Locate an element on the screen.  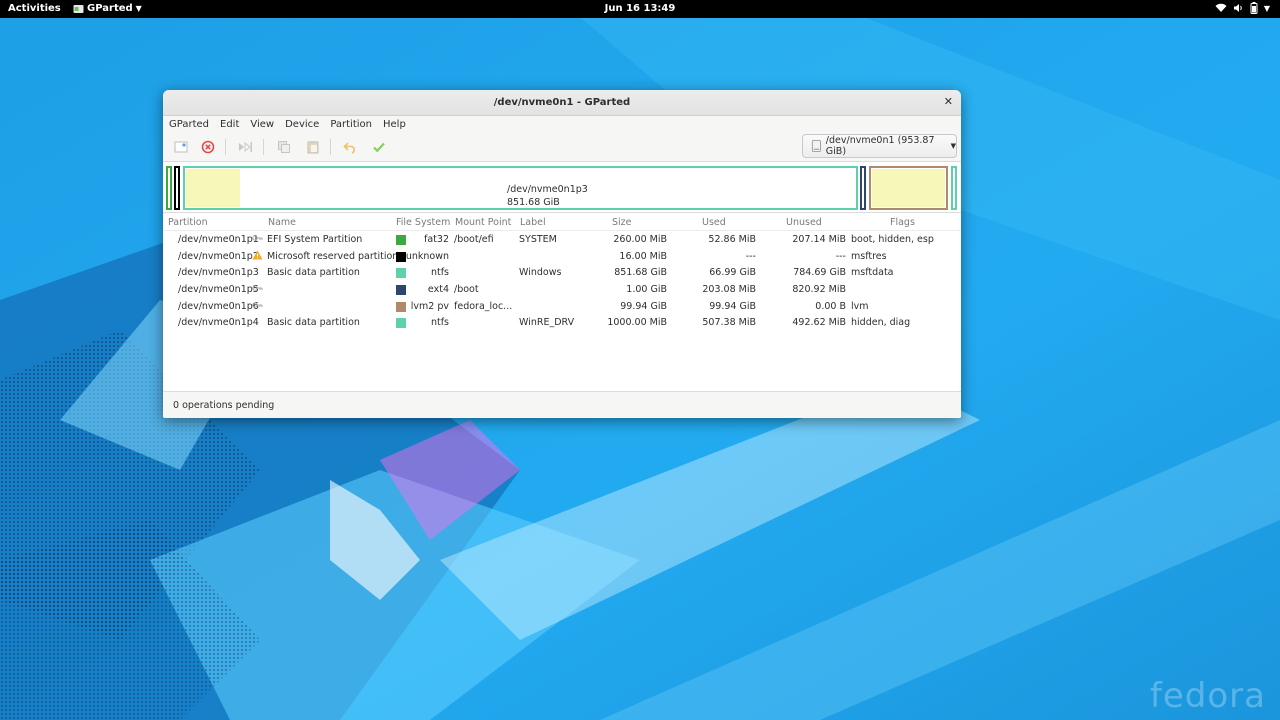
cell-label: Windows is located at coordinates (540, 273).